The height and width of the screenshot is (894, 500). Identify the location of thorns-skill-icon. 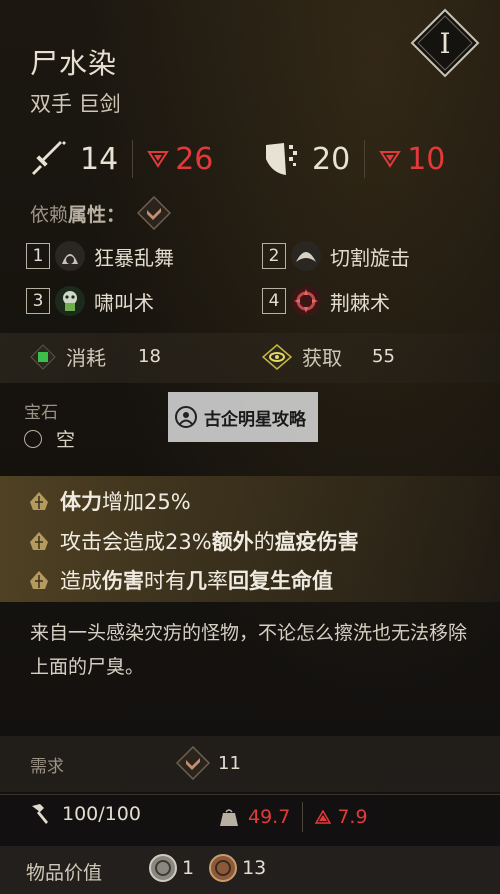
(306, 301).